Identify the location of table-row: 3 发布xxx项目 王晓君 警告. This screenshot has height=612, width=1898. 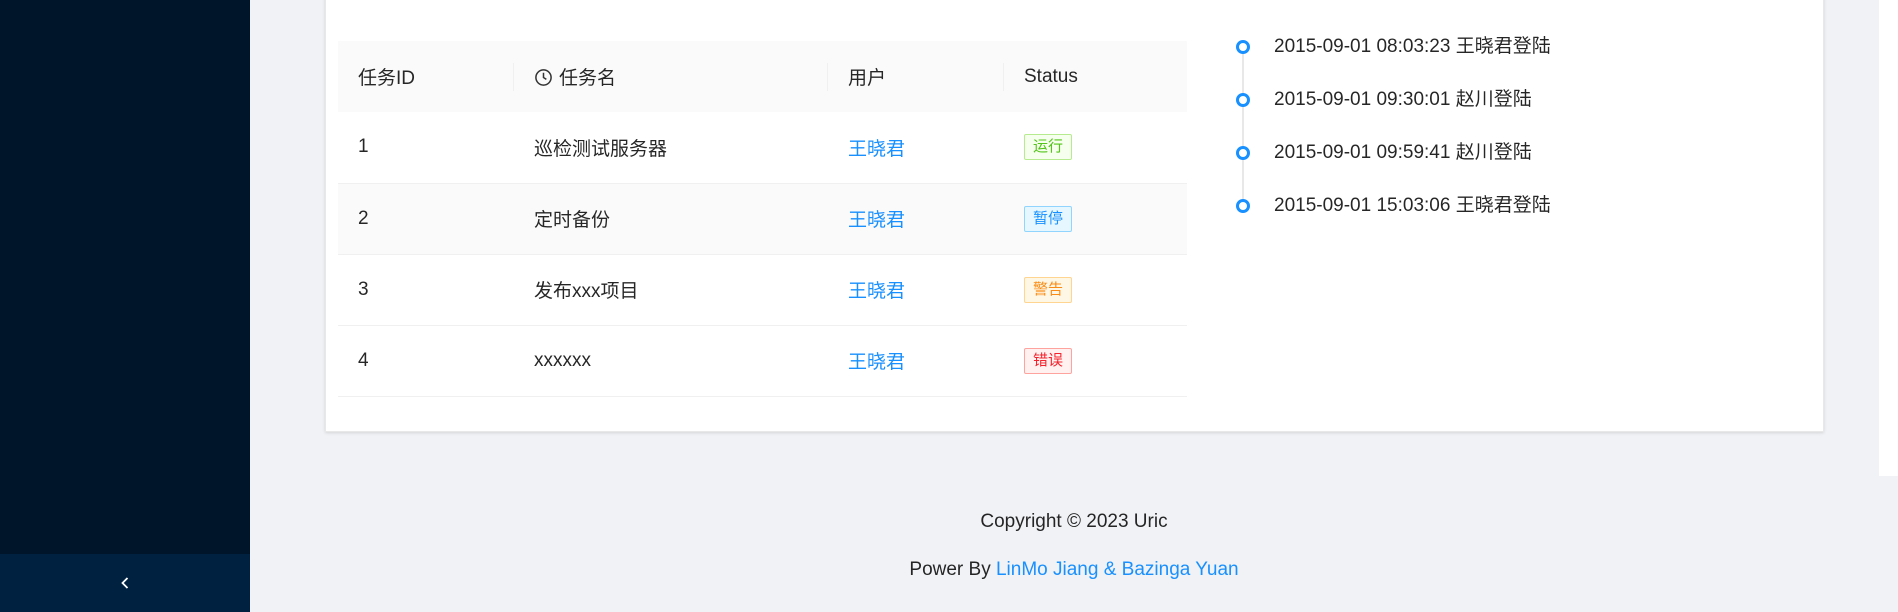
(762, 289).